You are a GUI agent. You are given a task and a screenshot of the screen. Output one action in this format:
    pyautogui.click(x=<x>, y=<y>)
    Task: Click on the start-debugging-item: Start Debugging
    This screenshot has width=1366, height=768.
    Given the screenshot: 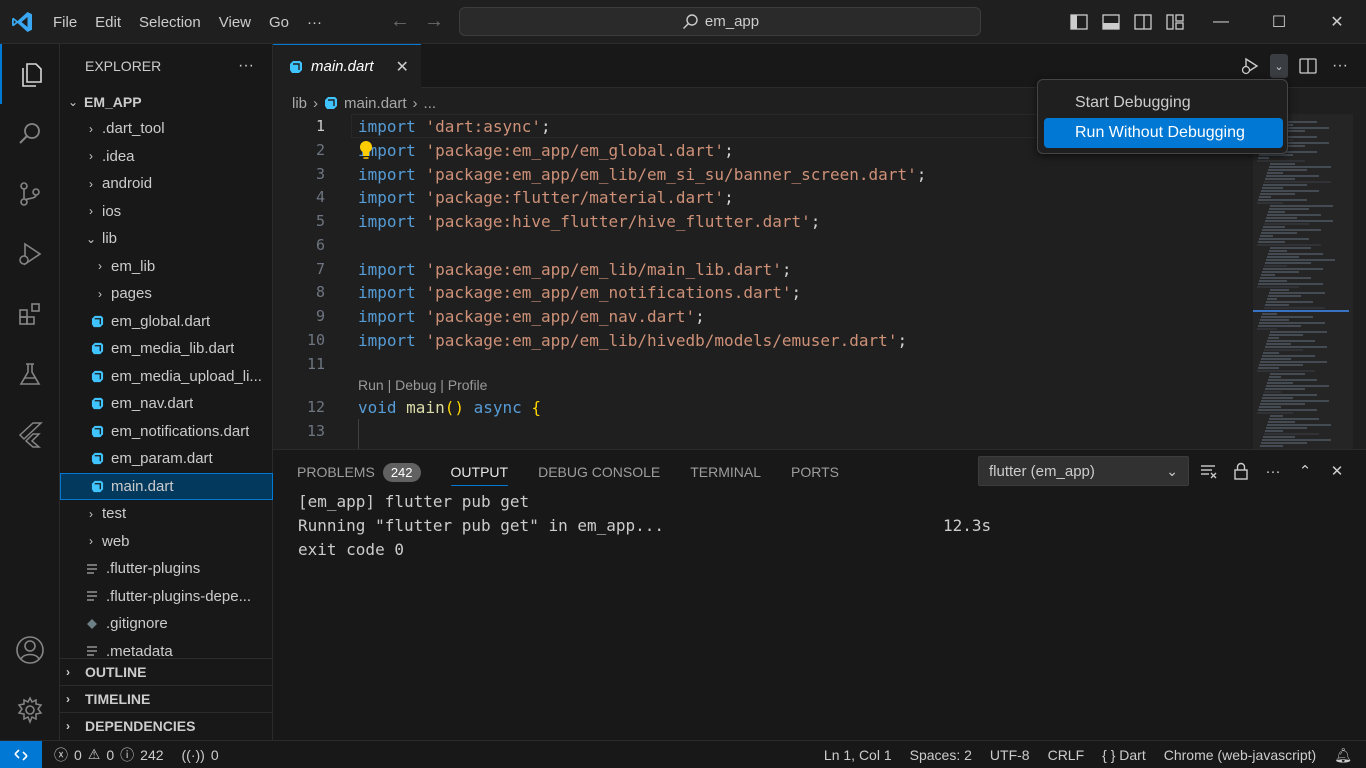 What is the action you would take?
    pyautogui.click(x=1163, y=103)
    